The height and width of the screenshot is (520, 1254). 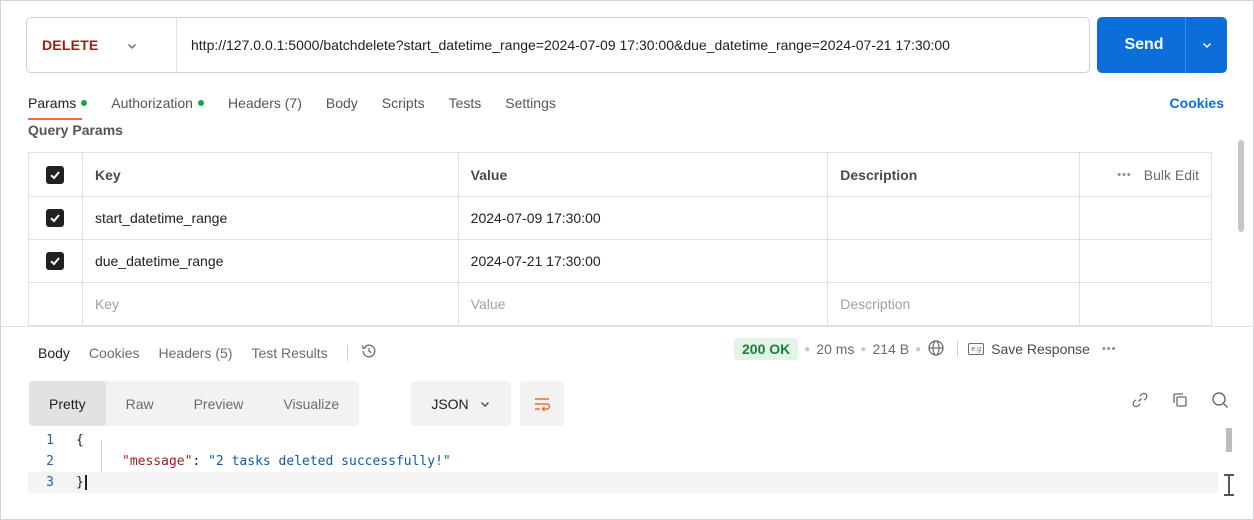 I want to click on link-icon, so click(x=1140, y=401).